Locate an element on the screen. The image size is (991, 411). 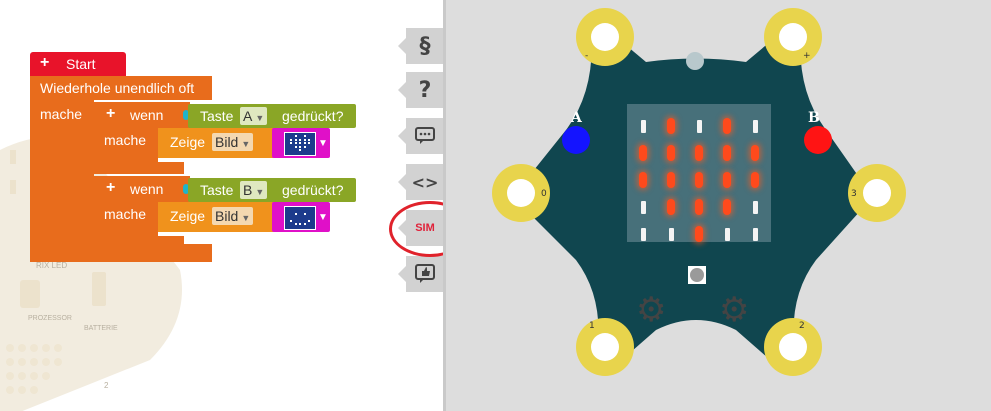
button-dropdown-a: A ▼ is located at coordinates (254, 116).